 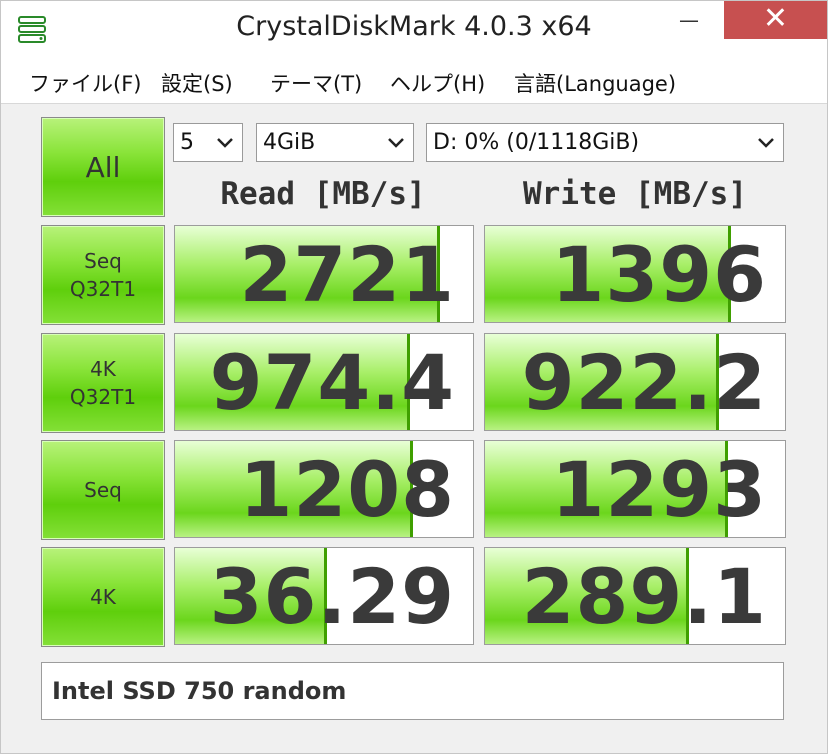 I want to click on write-result-1: 922.2, so click(x=635, y=382).